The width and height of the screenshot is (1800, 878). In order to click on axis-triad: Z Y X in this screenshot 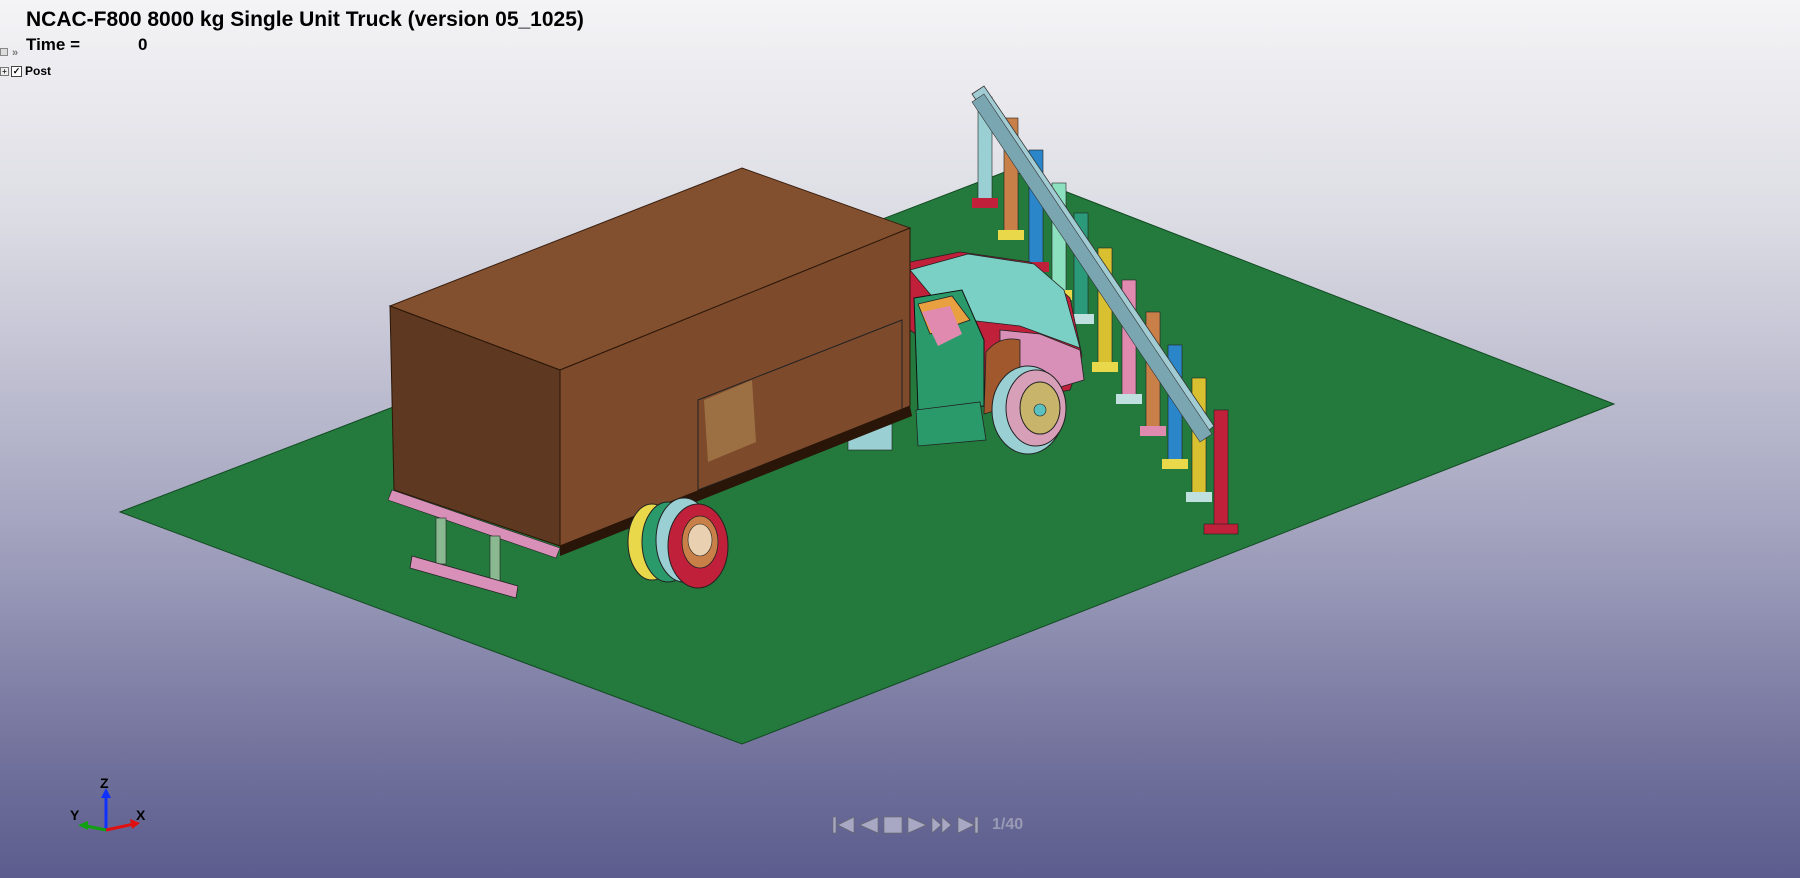, I will do `click(108, 805)`.